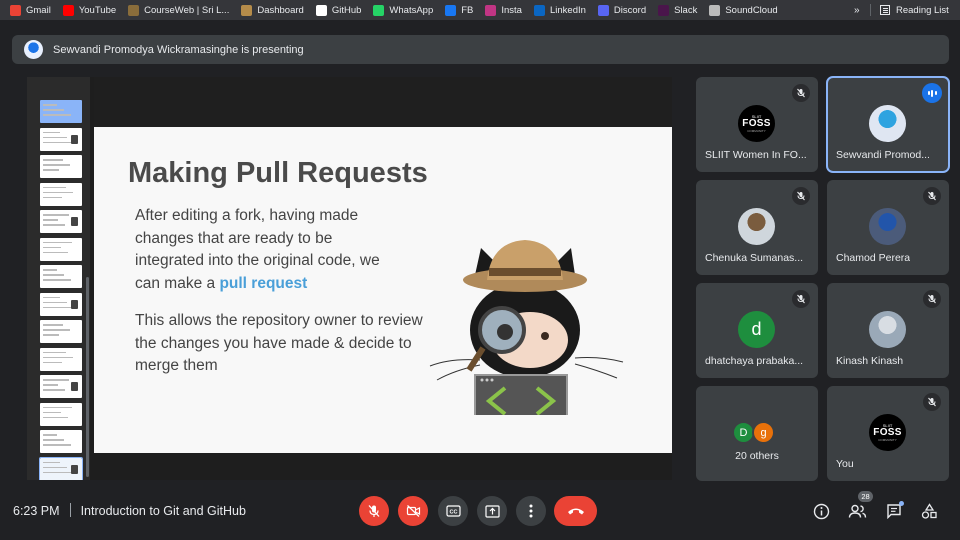  What do you see at coordinates (38, 10) in the screenshot?
I see `bookmark-label: Gmail` at bounding box center [38, 10].